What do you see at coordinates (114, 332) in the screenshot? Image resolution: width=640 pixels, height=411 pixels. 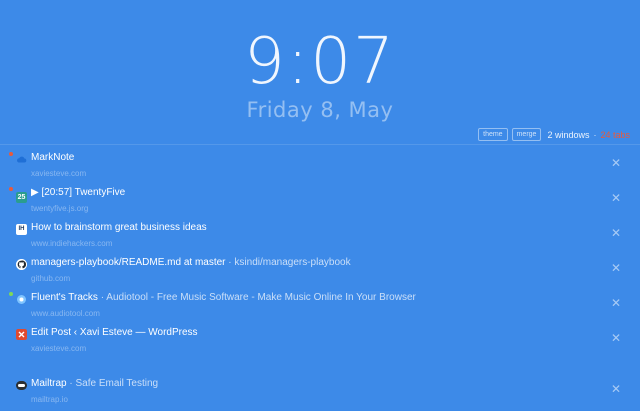 I see `tab-title: Edit Post ‹ Xavi Esteve — WordPress` at bounding box center [114, 332].